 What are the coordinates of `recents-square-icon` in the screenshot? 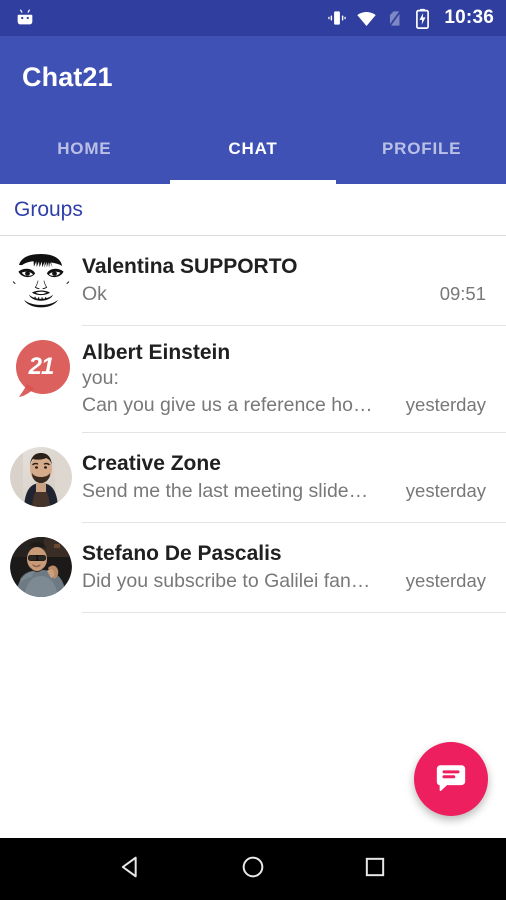 It's located at (375, 869).